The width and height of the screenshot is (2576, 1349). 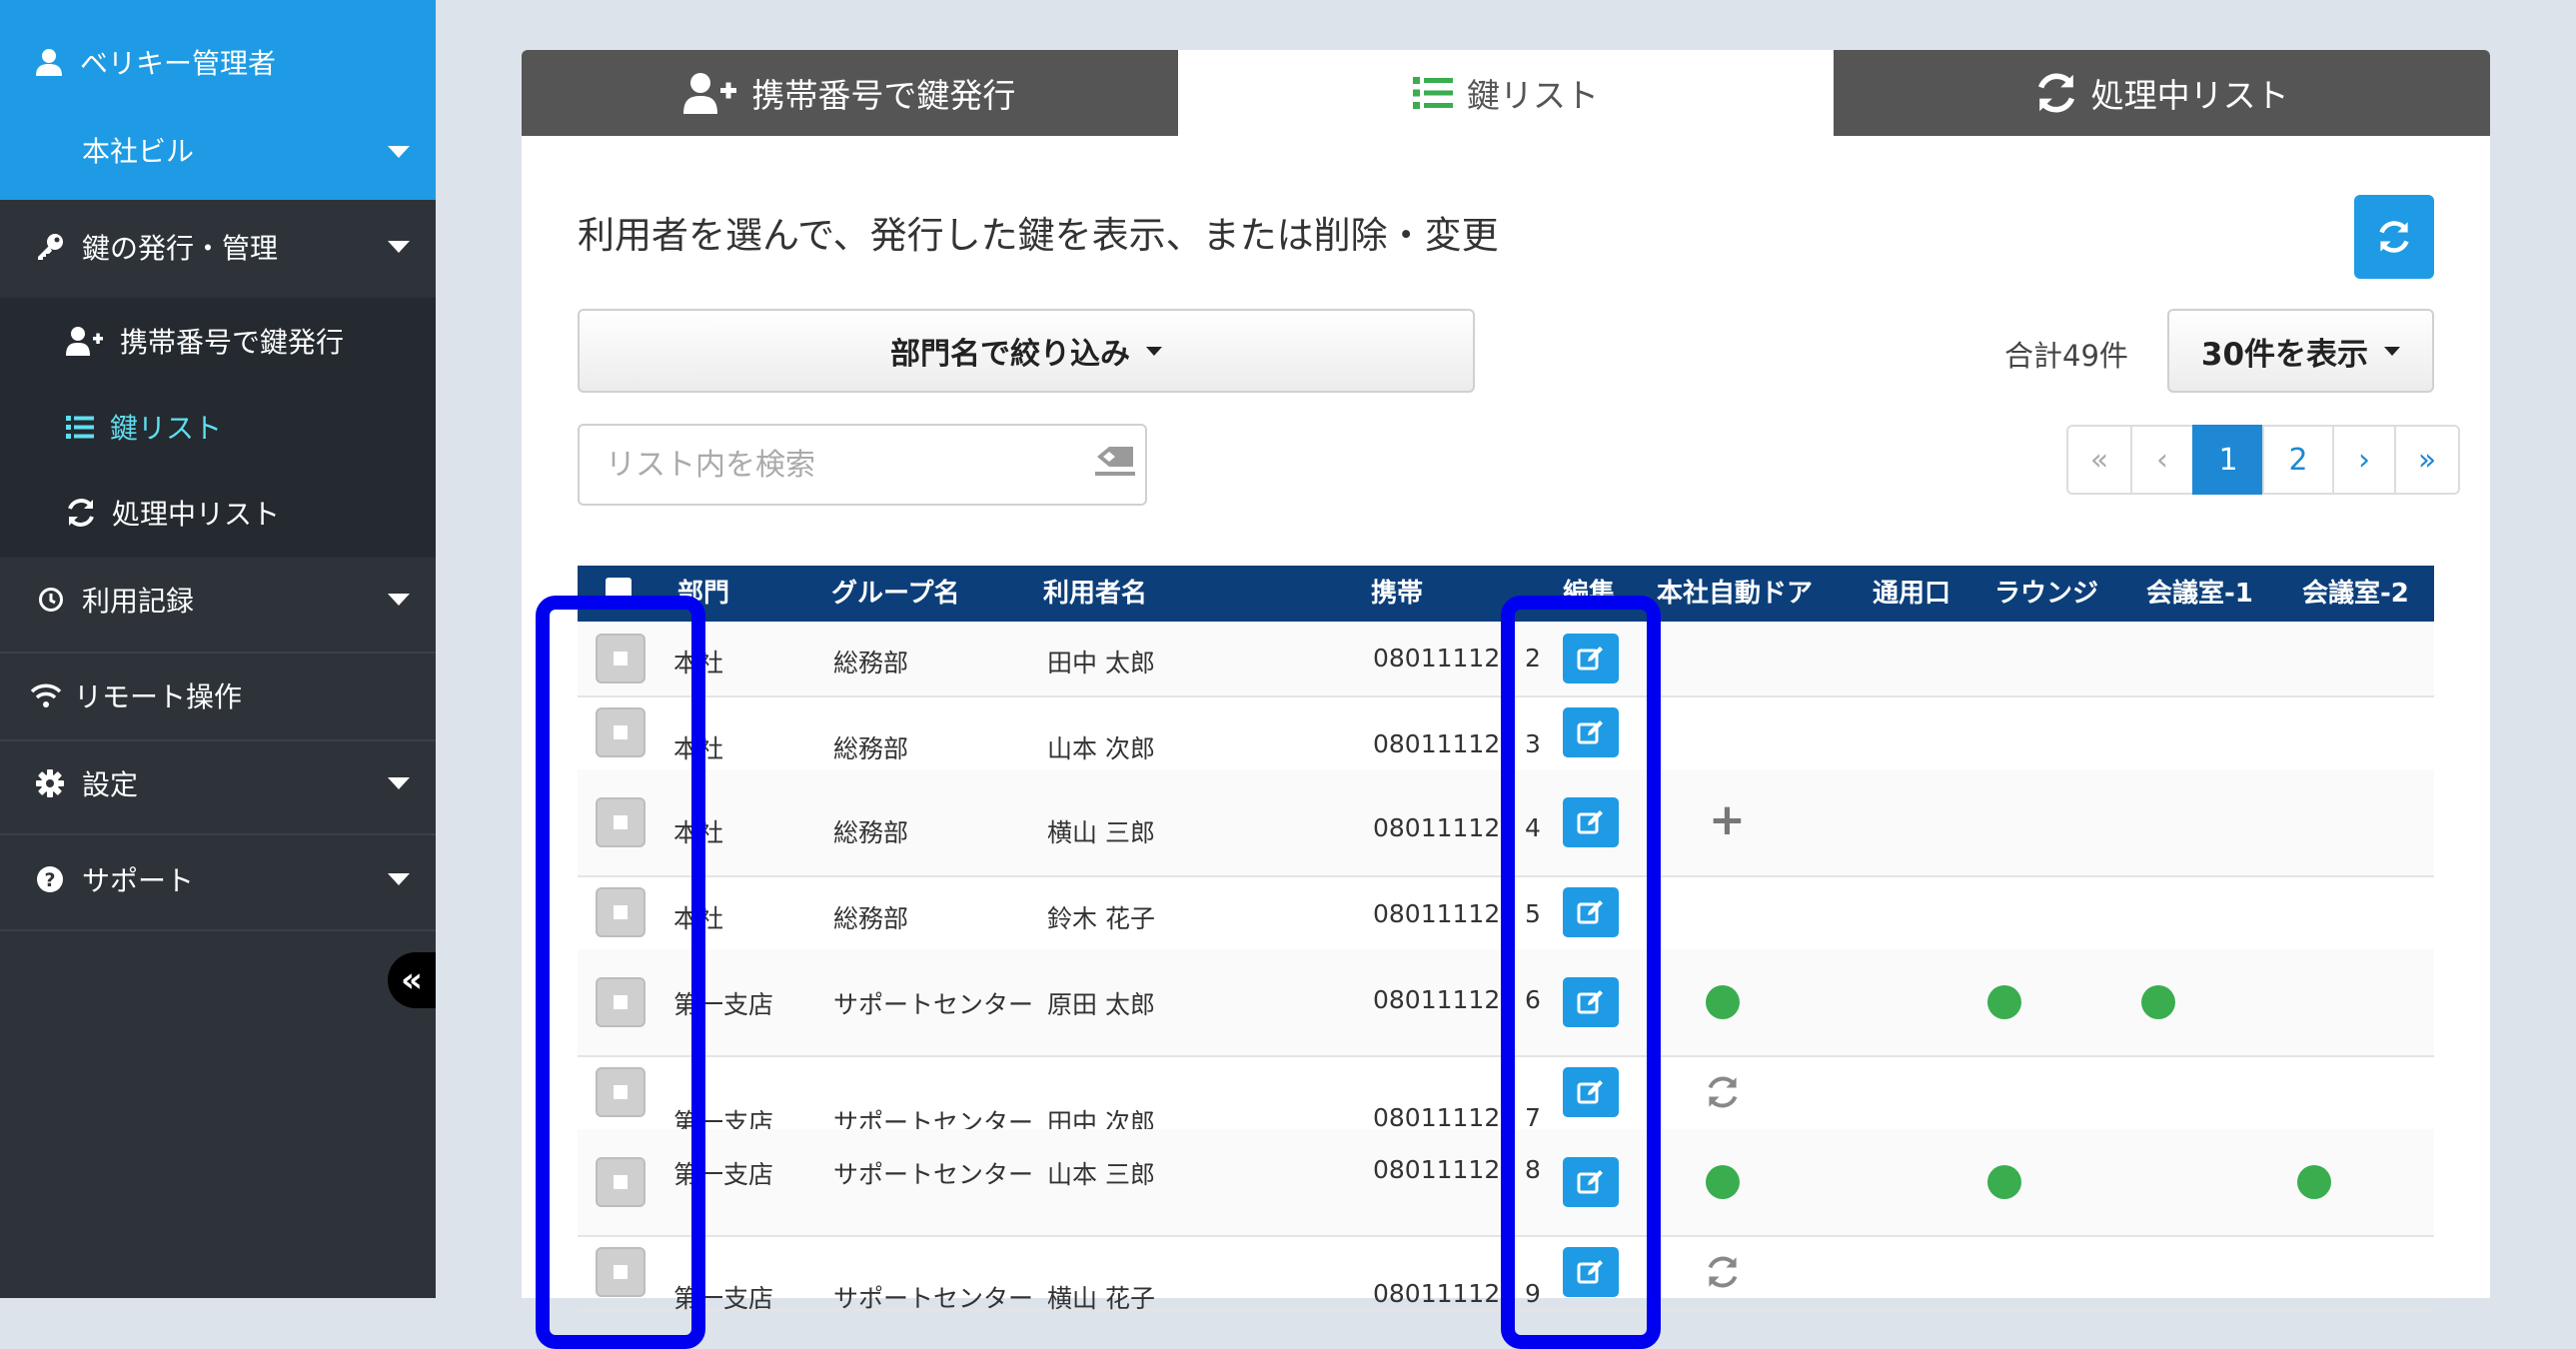 What do you see at coordinates (2298, 460) in the screenshot?
I see `page-2-button: 2` at bounding box center [2298, 460].